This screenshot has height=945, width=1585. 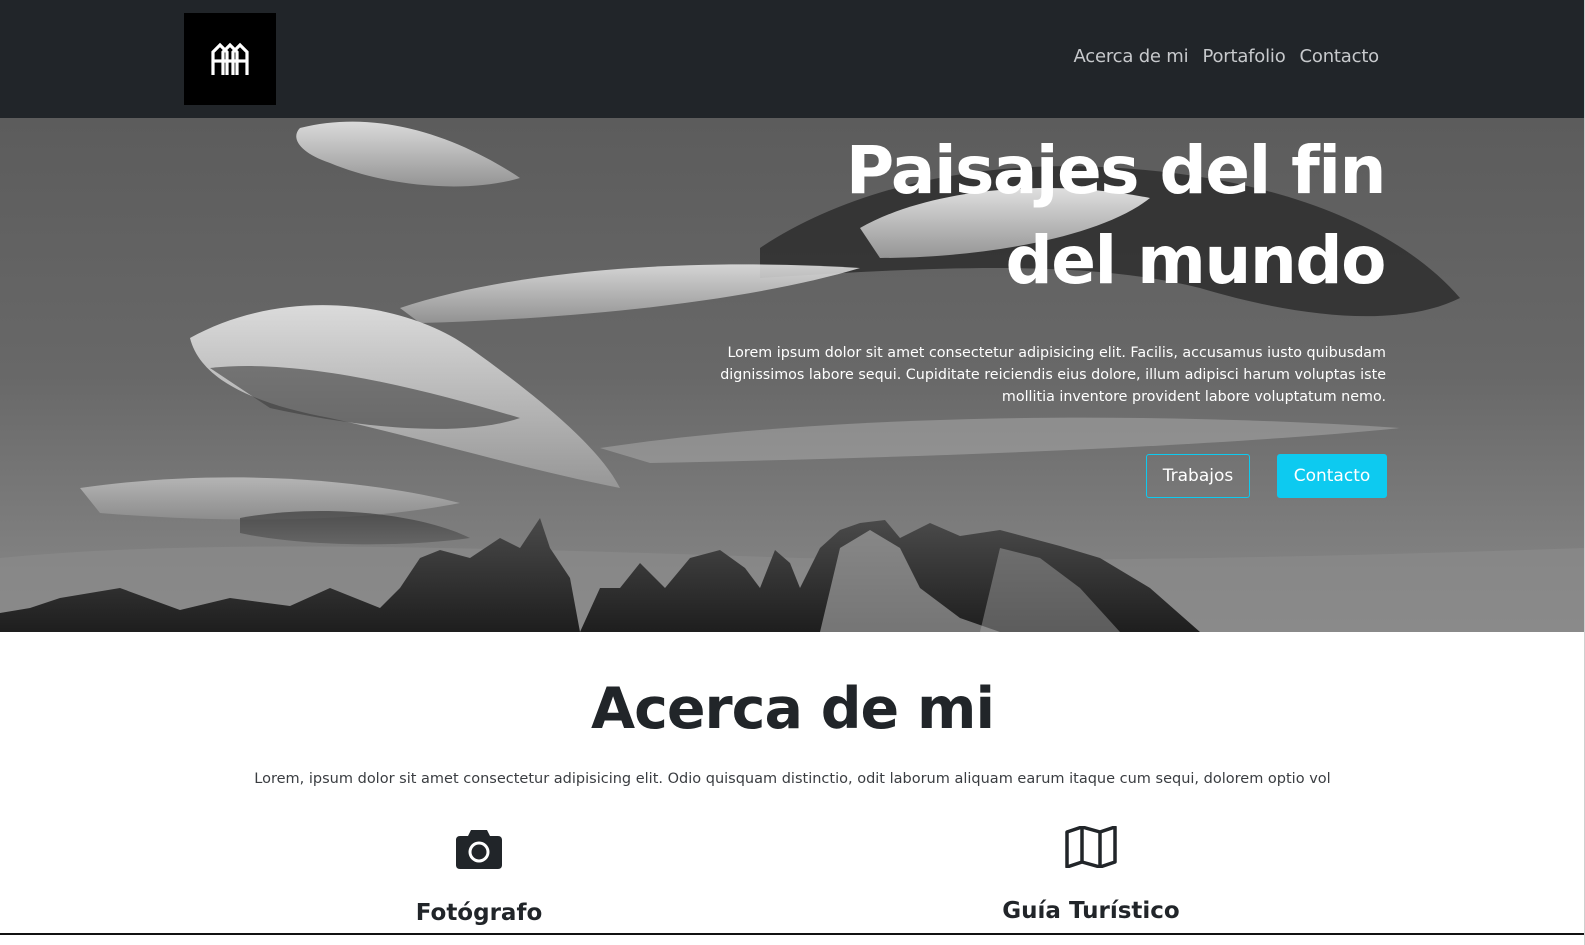 I want to click on hero-title-line1: Paisajes del fin, so click(x=1116, y=170).